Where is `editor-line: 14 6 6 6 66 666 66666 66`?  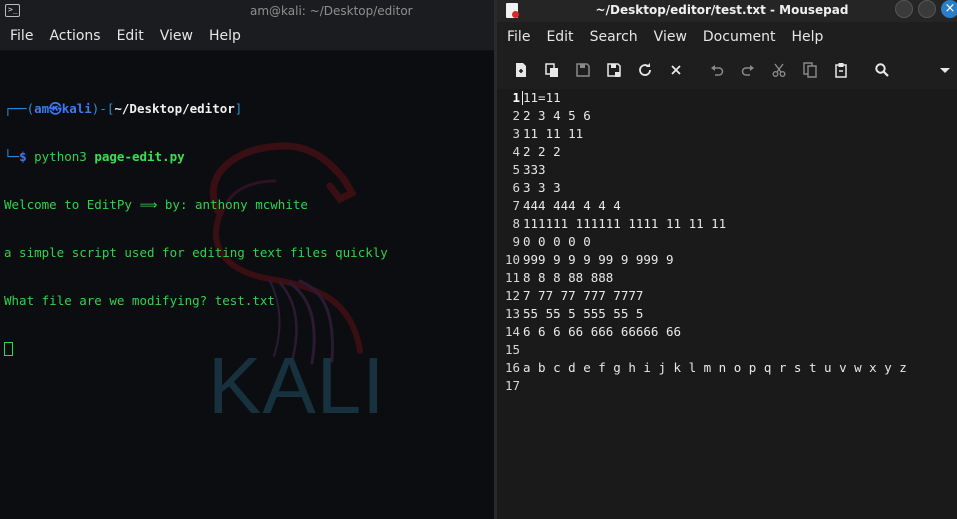
editor-line: 14 6 6 6 66 666 66666 66 is located at coordinates (727, 332).